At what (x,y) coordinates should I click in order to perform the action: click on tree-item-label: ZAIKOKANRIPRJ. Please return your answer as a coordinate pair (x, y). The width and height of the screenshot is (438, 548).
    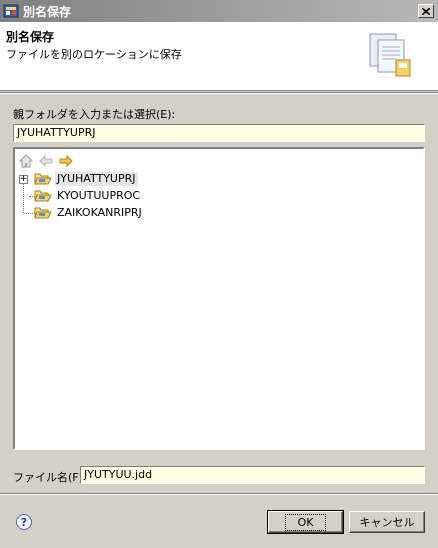
    Looking at the image, I should click on (99, 213).